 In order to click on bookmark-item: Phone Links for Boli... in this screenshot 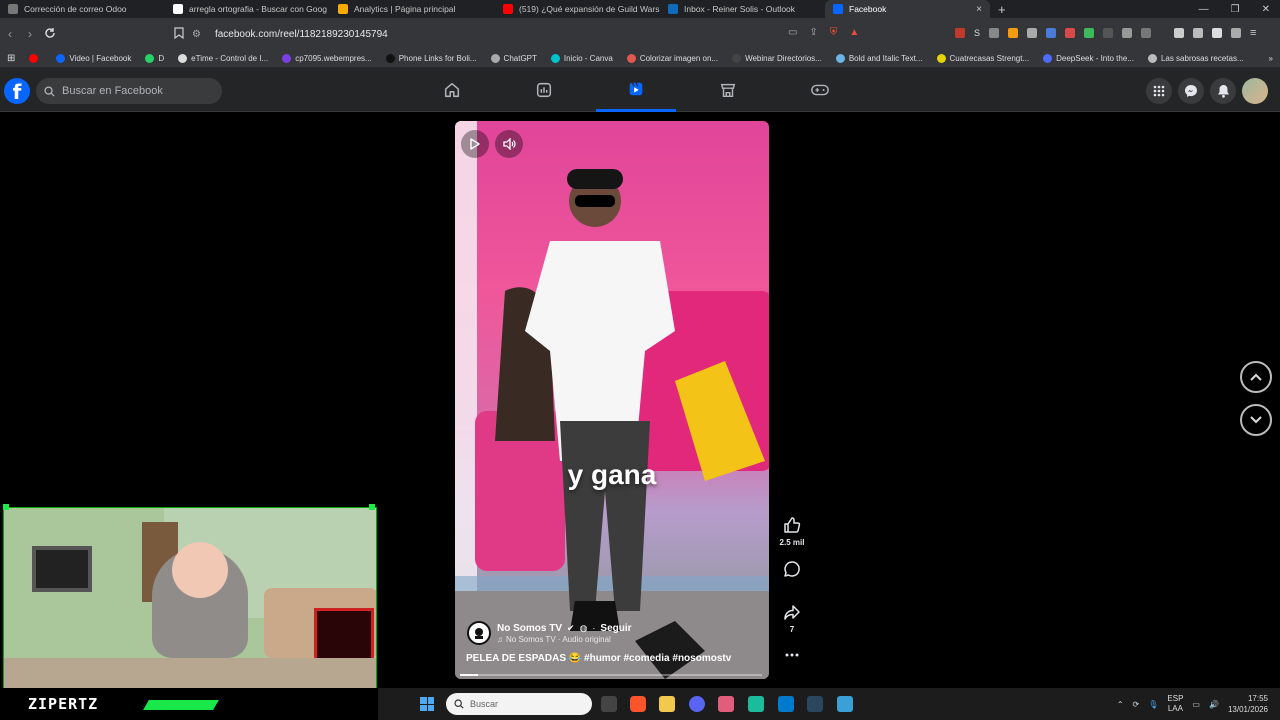, I will do `click(431, 58)`.